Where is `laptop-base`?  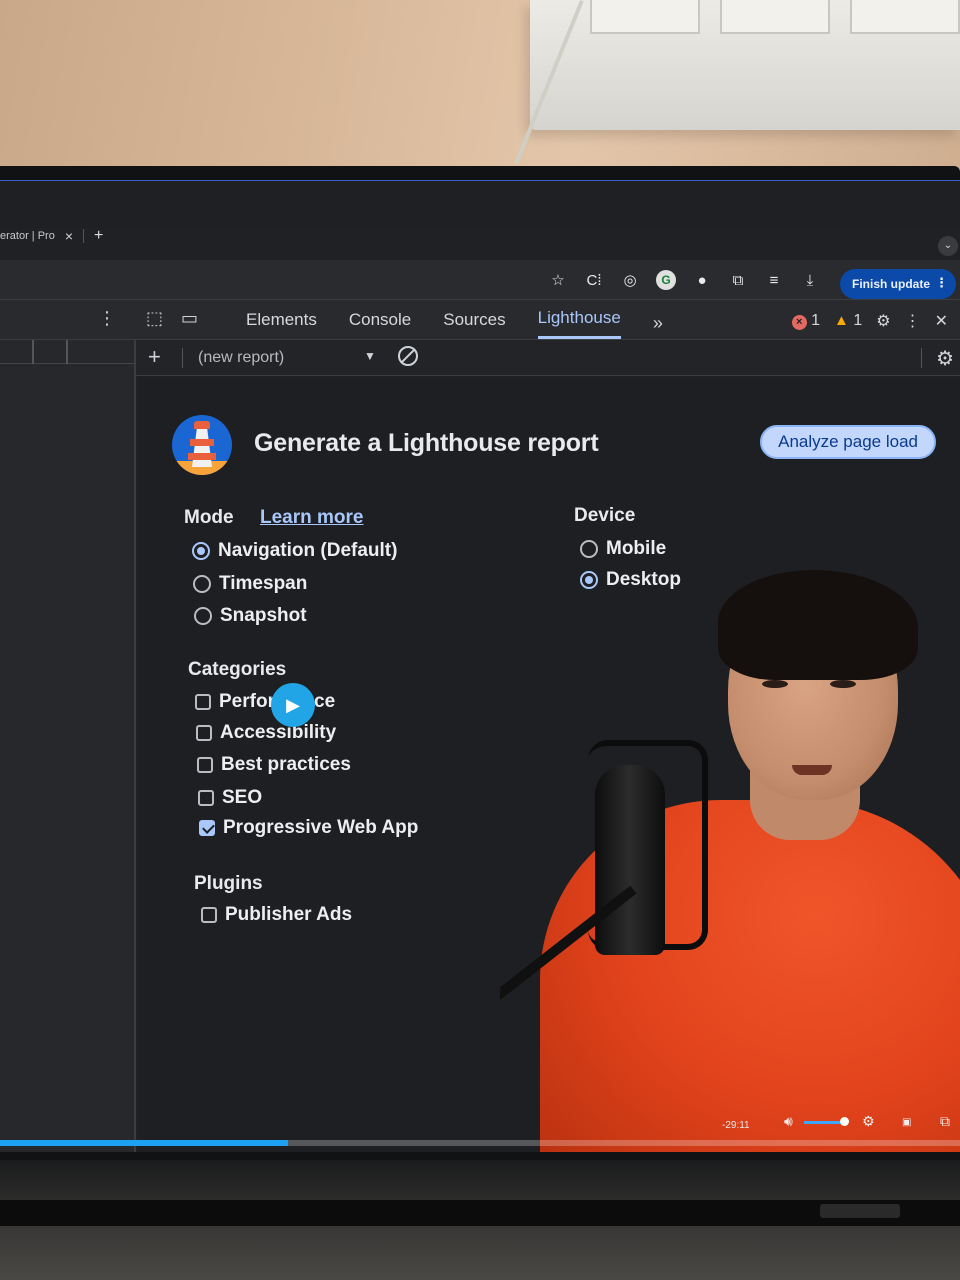 laptop-base is located at coordinates (480, 1220).